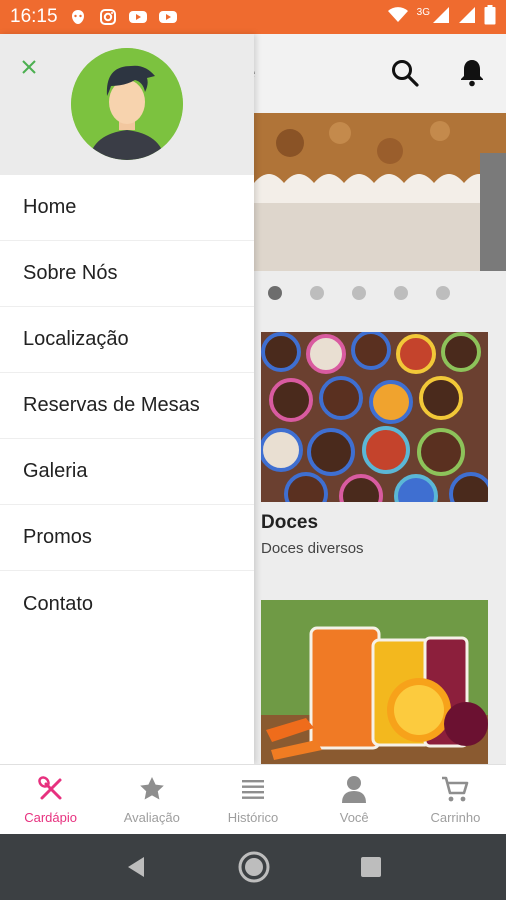 The image size is (506, 900). What do you see at coordinates (490, 17) in the screenshot?
I see `battery-icon` at bounding box center [490, 17].